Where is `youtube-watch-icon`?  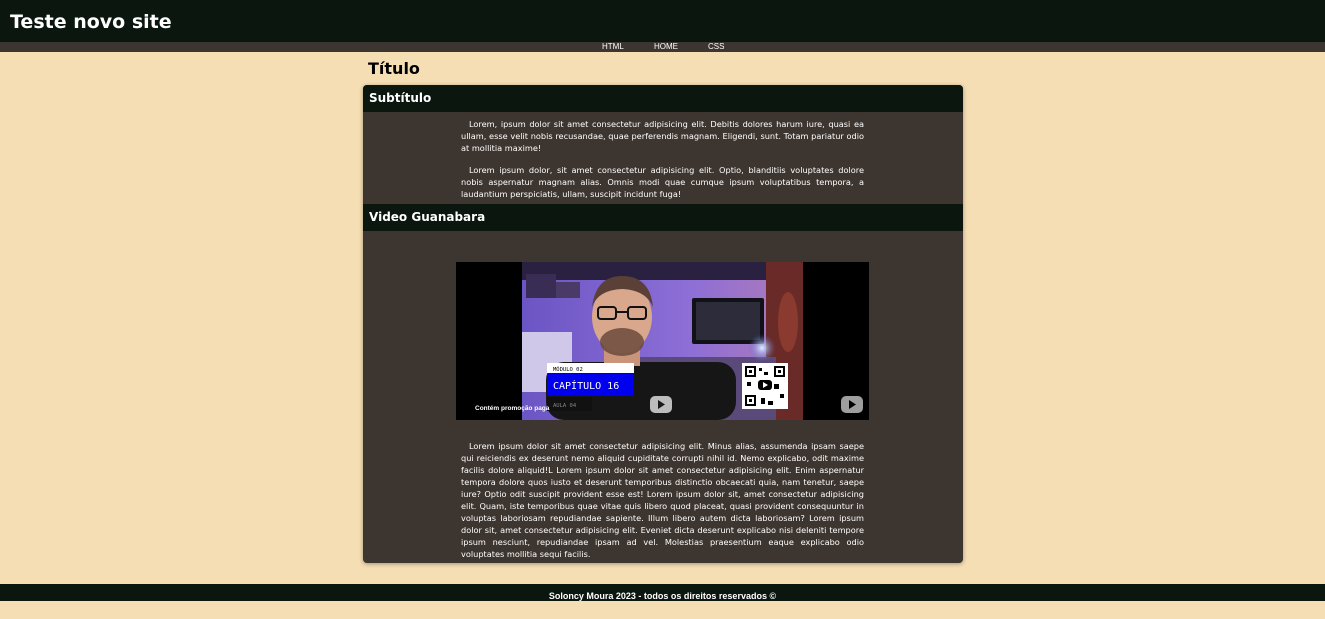 youtube-watch-icon is located at coordinates (852, 404).